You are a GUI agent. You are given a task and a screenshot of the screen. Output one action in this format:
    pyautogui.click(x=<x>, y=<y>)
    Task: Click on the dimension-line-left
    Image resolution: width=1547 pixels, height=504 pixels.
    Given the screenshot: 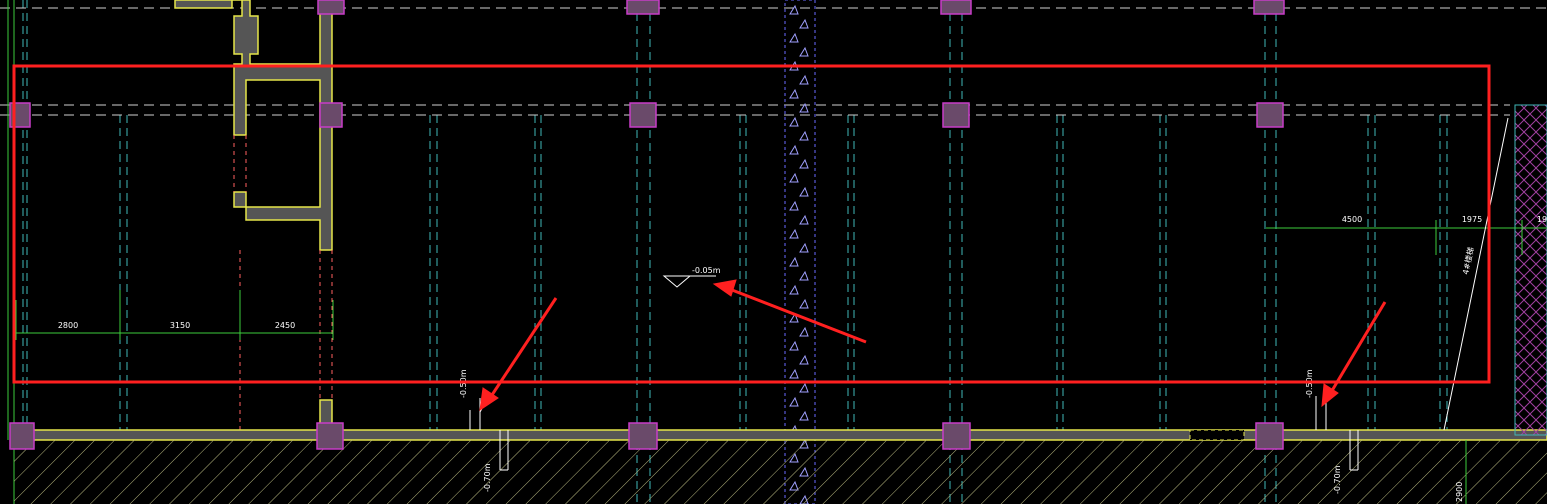 What is the action you would take?
    pyautogui.click(x=174, y=315)
    